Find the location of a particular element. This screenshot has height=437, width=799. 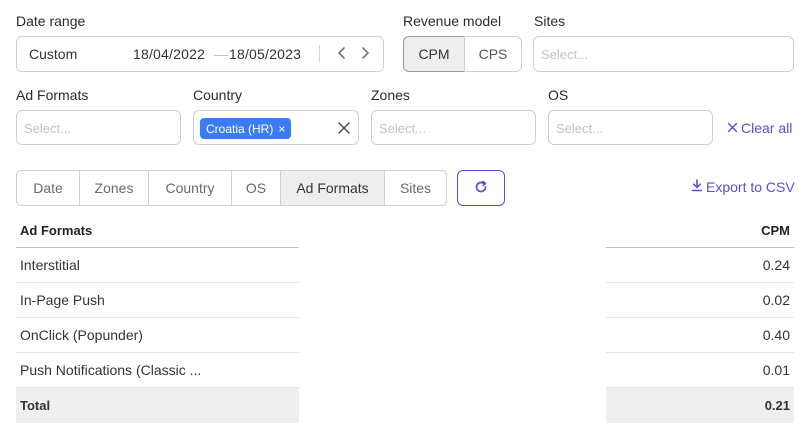

row-name: Interstitial is located at coordinates (50, 265).